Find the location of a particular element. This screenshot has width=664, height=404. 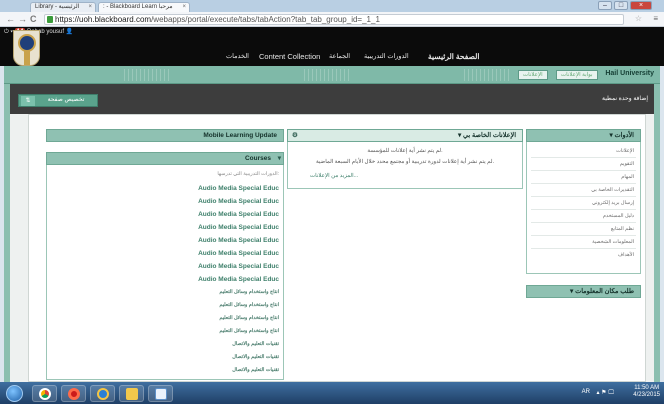

nav-content-collection: Content Collection is located at coordinates (289, 57).